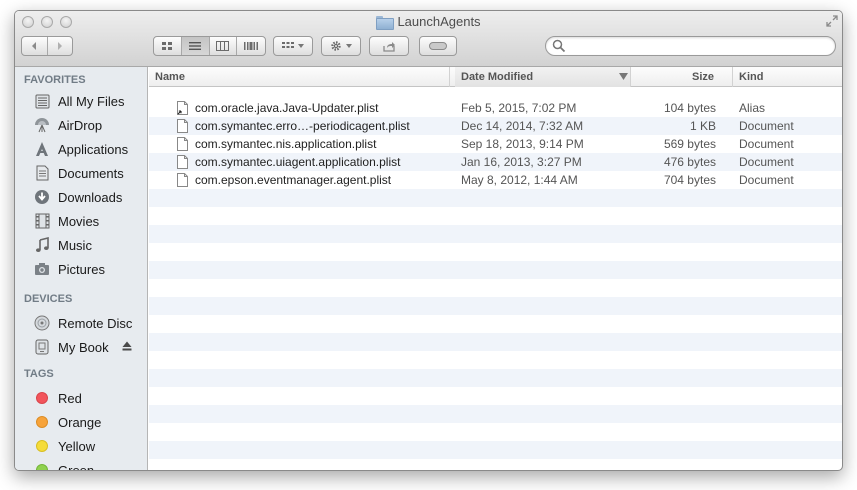  I want to click on sidebar-item-label: Music, so click(75, 245).